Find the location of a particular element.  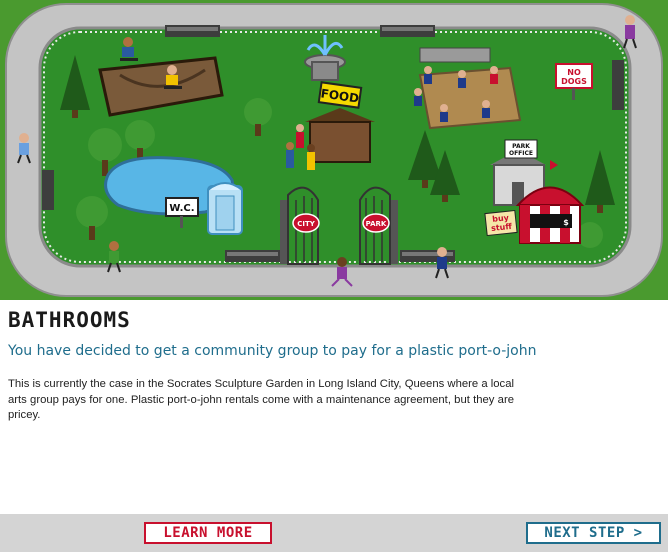

bench-right is located at coordinates (618, 85).